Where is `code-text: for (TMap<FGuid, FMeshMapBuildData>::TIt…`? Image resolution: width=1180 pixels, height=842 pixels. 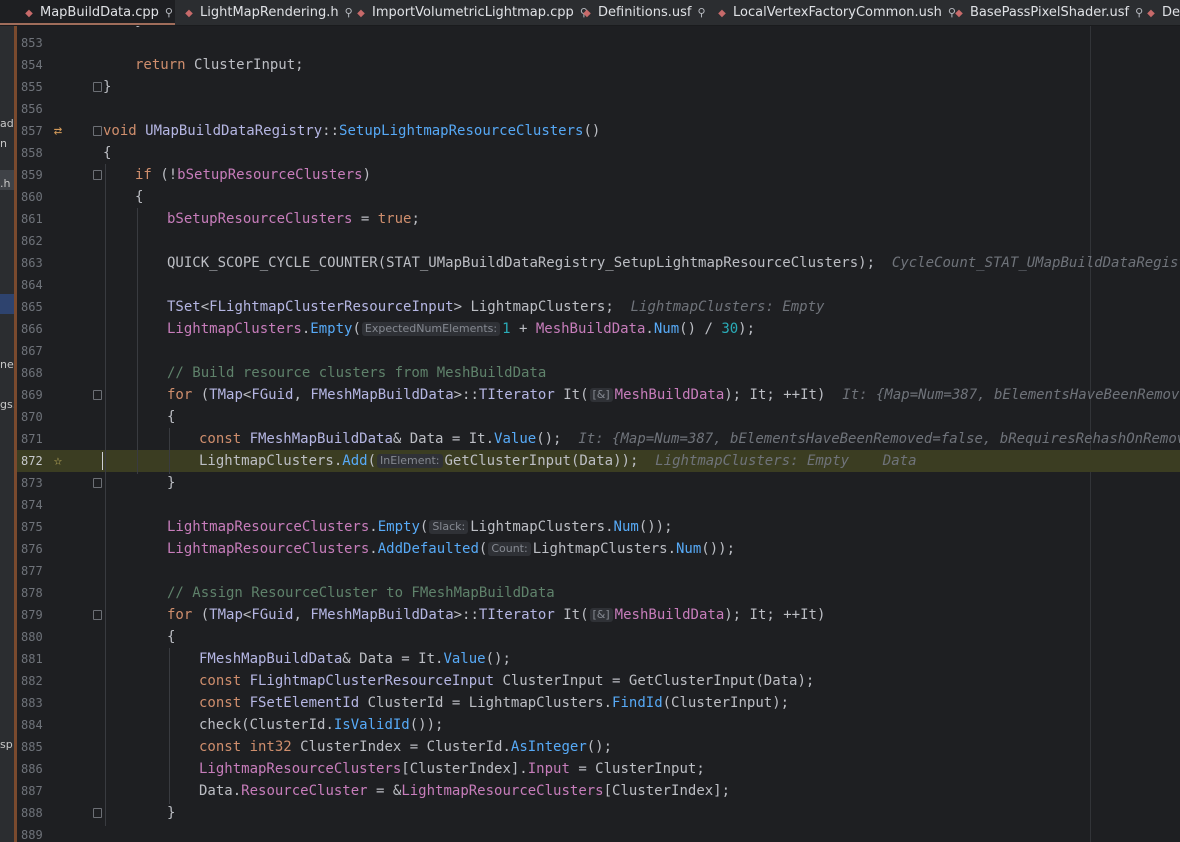 code-text: for (TMap<FGuid, FMeshMapBuildData>::TIt… is located at coordinates (673, 395).